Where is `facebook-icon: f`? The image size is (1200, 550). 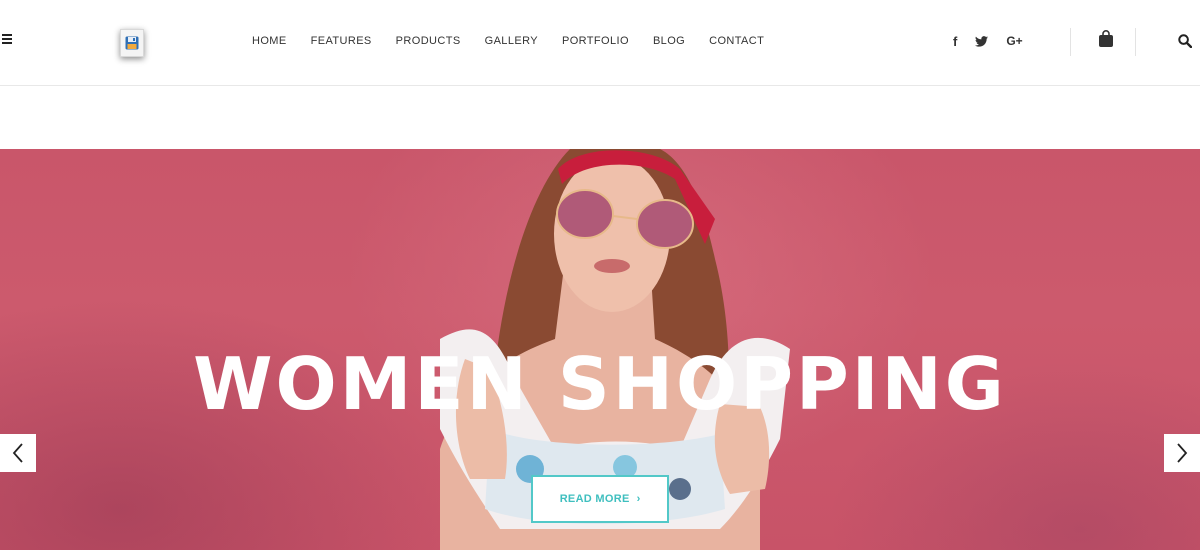
facebook-icon: f is located at coordinates (955, 41).